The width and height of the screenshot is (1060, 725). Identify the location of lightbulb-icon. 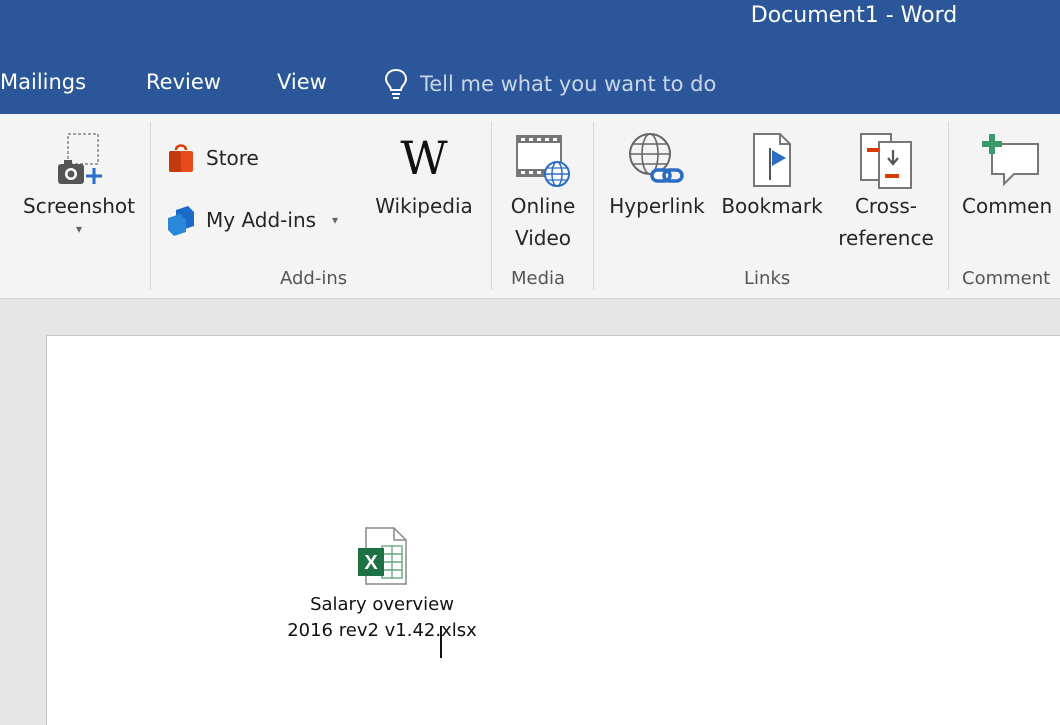
(396, 83).